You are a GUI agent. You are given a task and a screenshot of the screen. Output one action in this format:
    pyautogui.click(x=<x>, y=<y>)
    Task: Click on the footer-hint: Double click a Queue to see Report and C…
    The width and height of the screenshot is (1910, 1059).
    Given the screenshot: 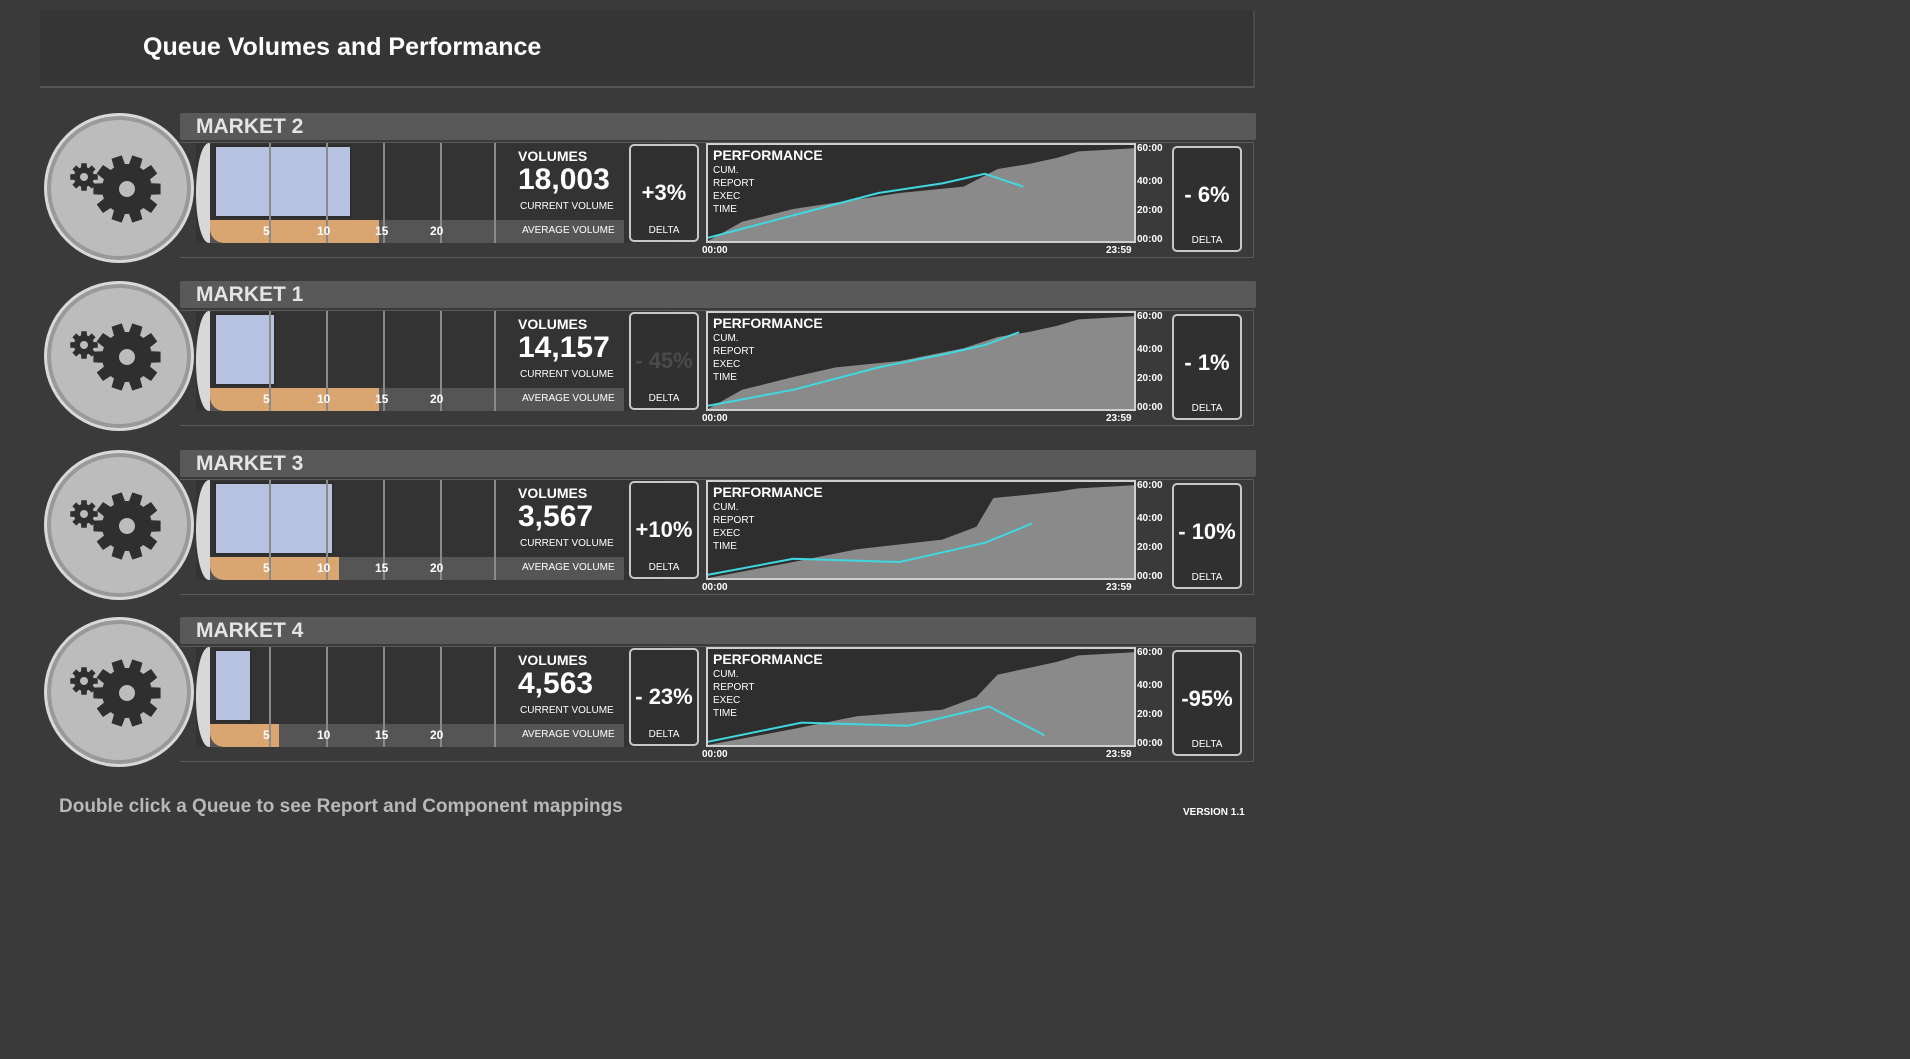 What is the action you would take?
    pyautogui.click(x=341, y=806)
    